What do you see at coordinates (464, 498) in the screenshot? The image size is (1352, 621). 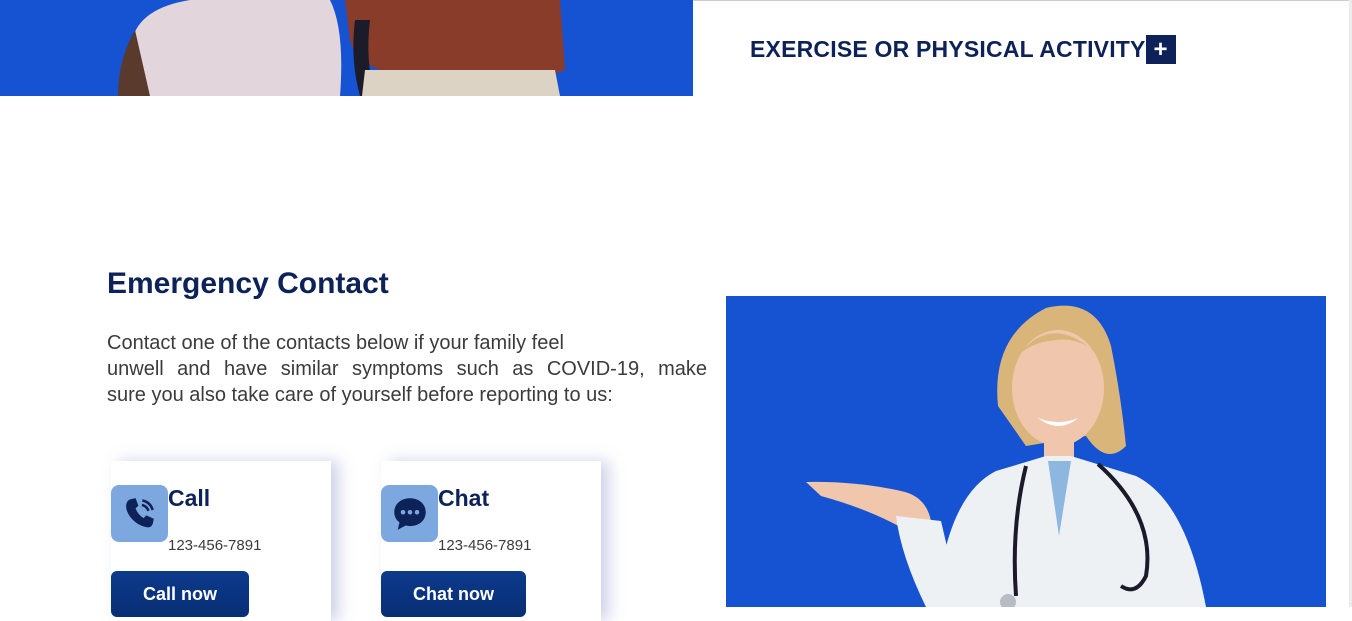 I see `chat-title: Chat` at bounding box center [464, 498].